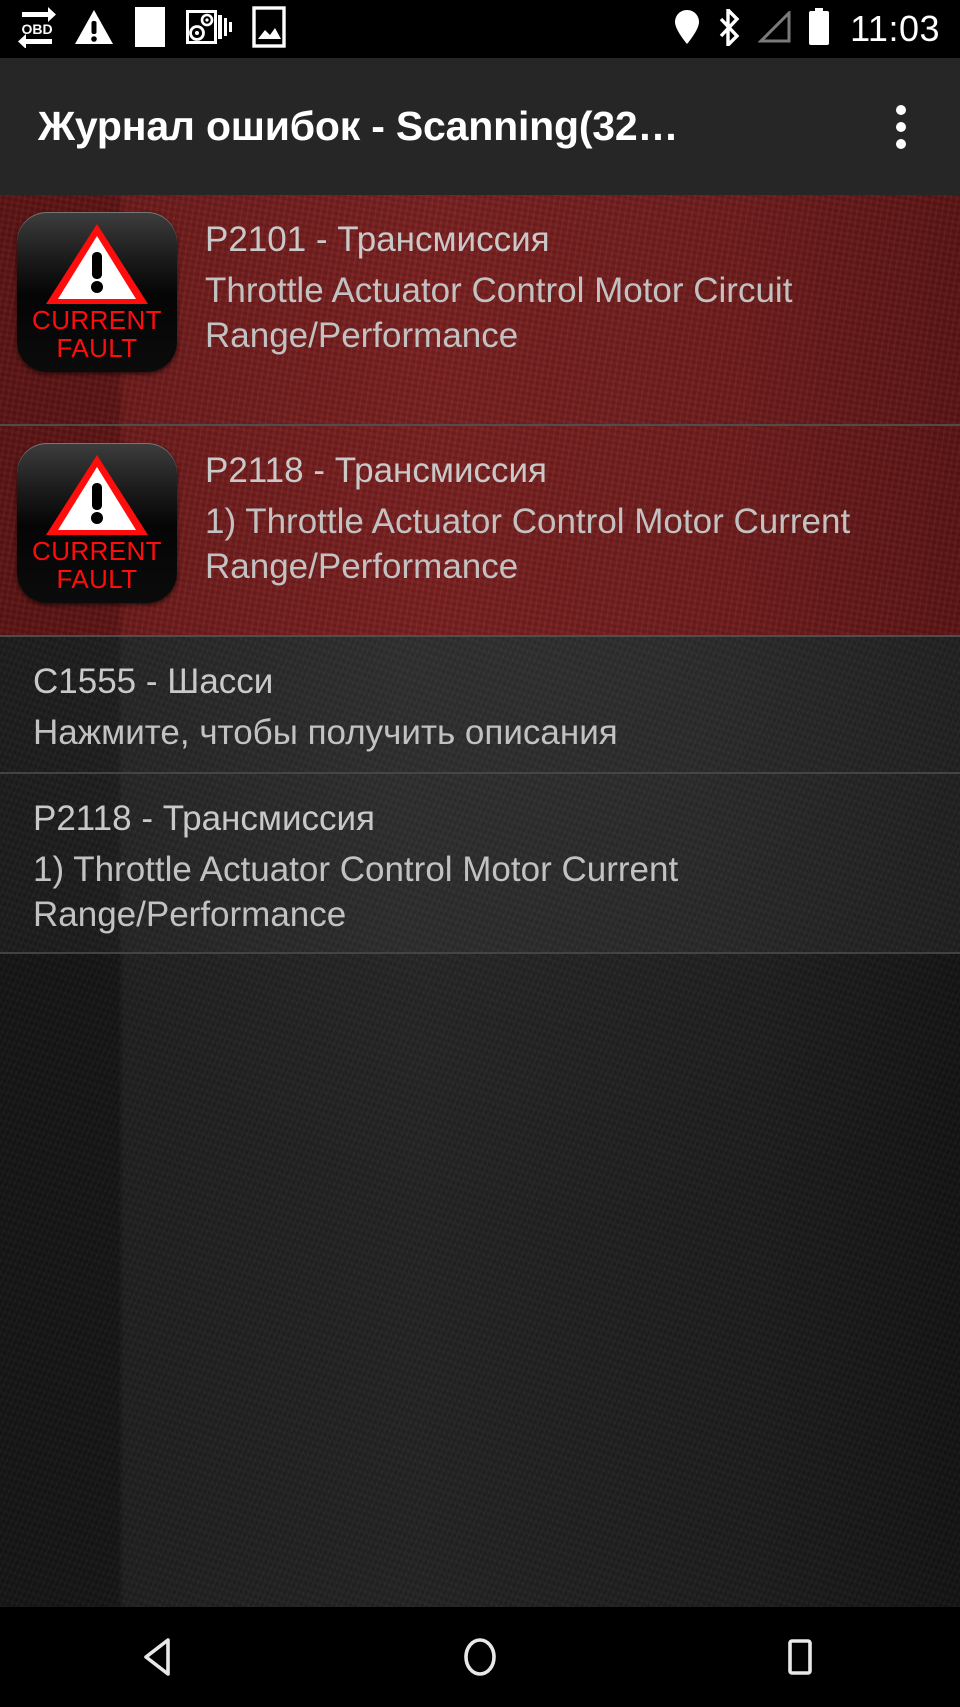 This screenshot has height=1707, width=960. What do you see at coordinates (269, 29) in the screenshot?
I see `image-icon` at bounding box center [269, 29].